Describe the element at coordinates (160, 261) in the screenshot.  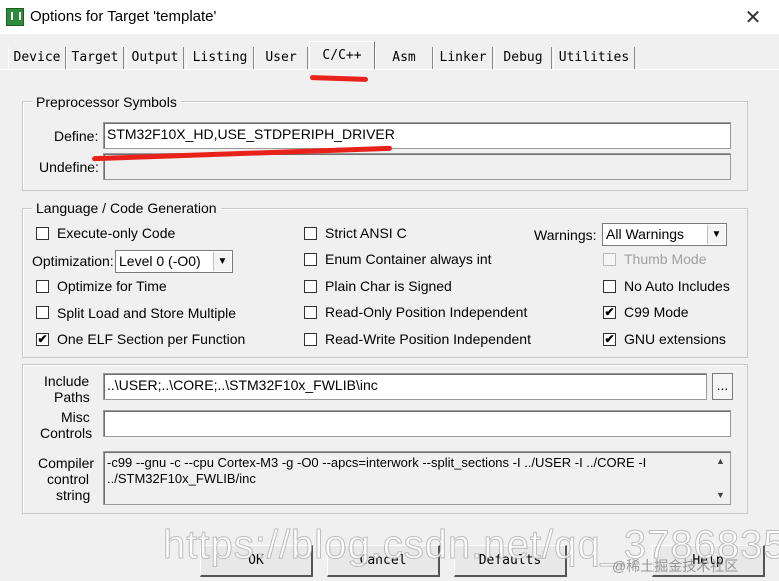
I see `optimization-value: Level 0 (-O0)` at that location.